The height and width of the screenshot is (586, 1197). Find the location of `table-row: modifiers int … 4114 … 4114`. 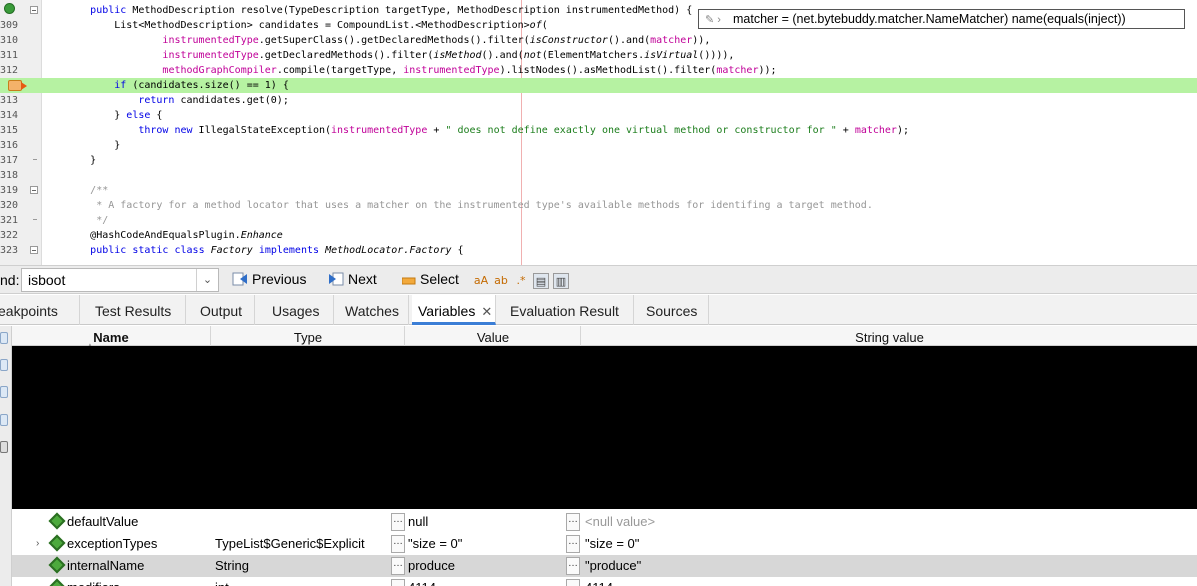

table-row: modifiers int … 4114 … 4114 is located at coordinates (604, 581).